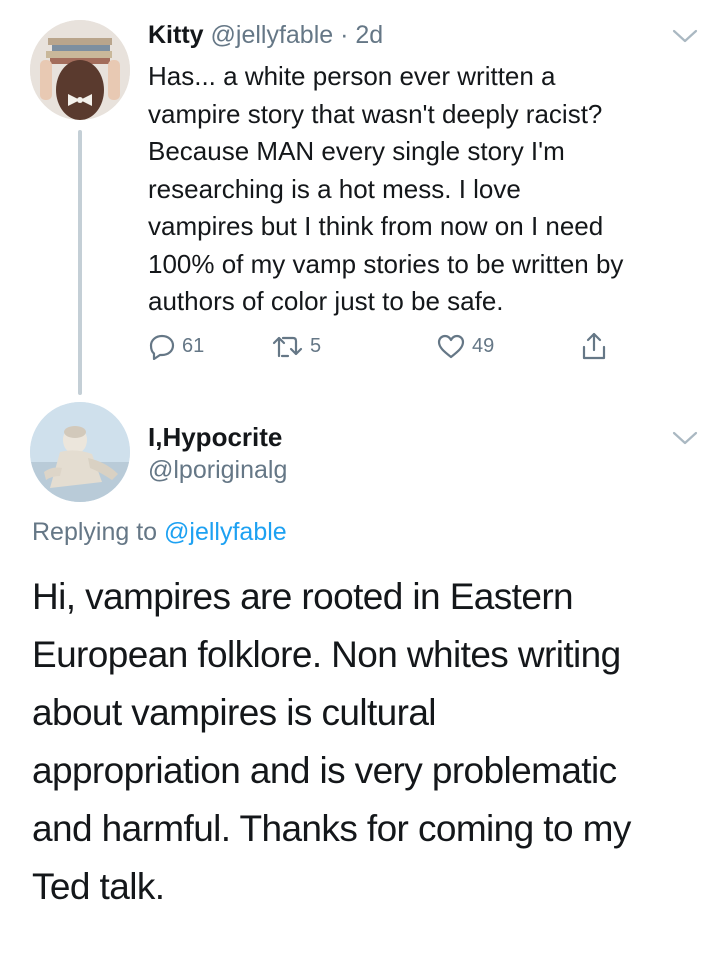 This screenshot has height=960, width=724. Describe the element at coordinates (217, 470) in the screenshot. I see `reply-username: @lporiginalg` at that location.